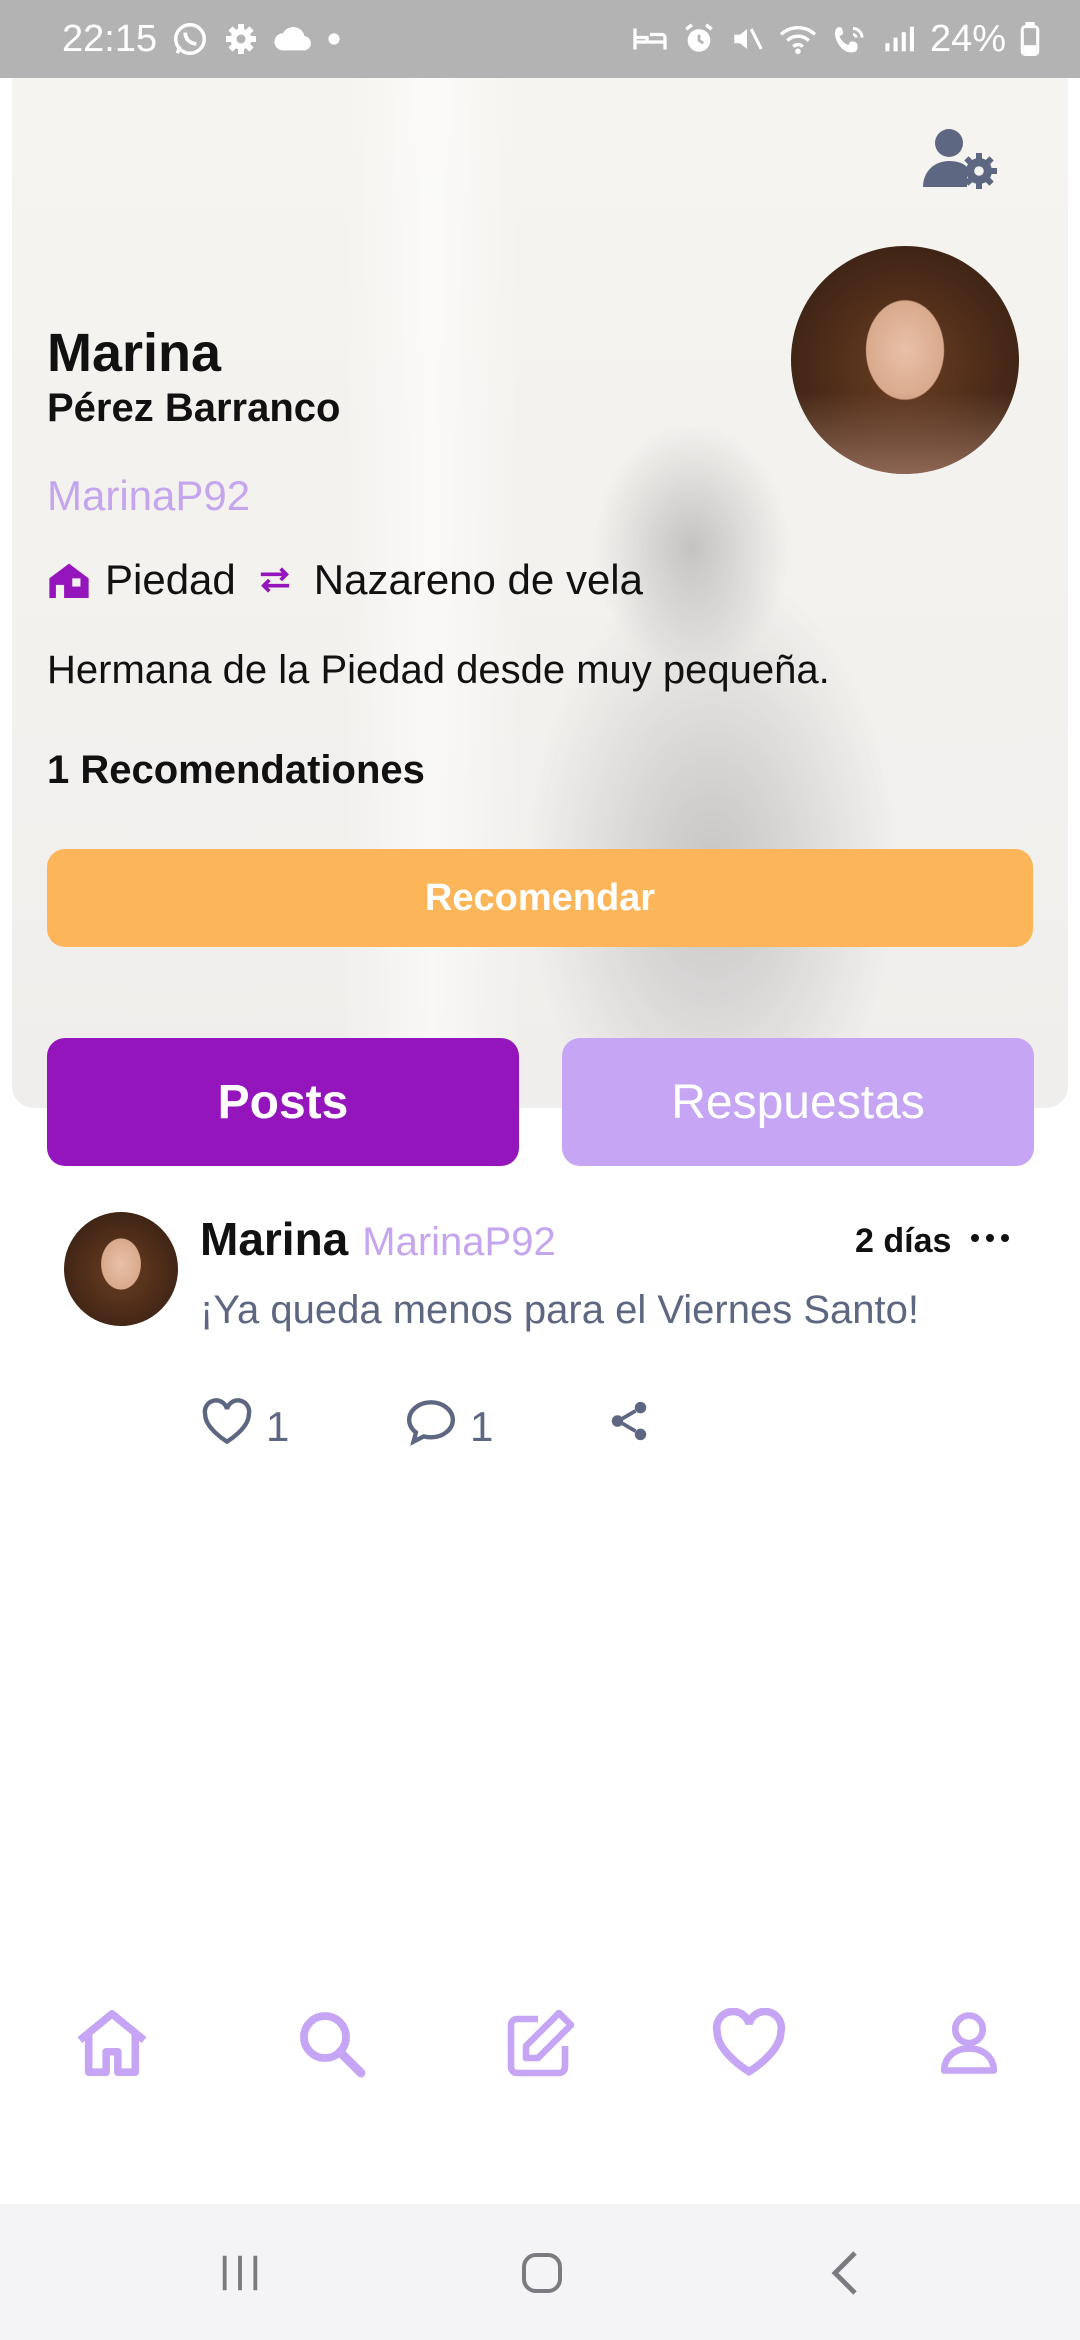 This screenshot has width=1080, height=2340. What do you see at coordinates (482, 1426) in the screenshot?
I see `post-comment-count: 1` at bounding box center [482, 1426].